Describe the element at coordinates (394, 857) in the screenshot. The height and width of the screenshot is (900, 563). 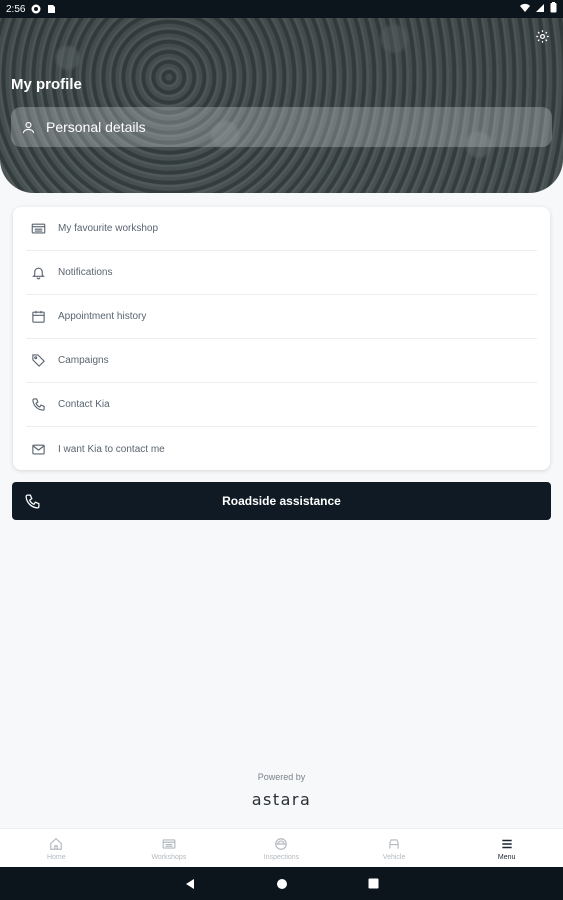
I see `nav-label: Vehicle` at that location.